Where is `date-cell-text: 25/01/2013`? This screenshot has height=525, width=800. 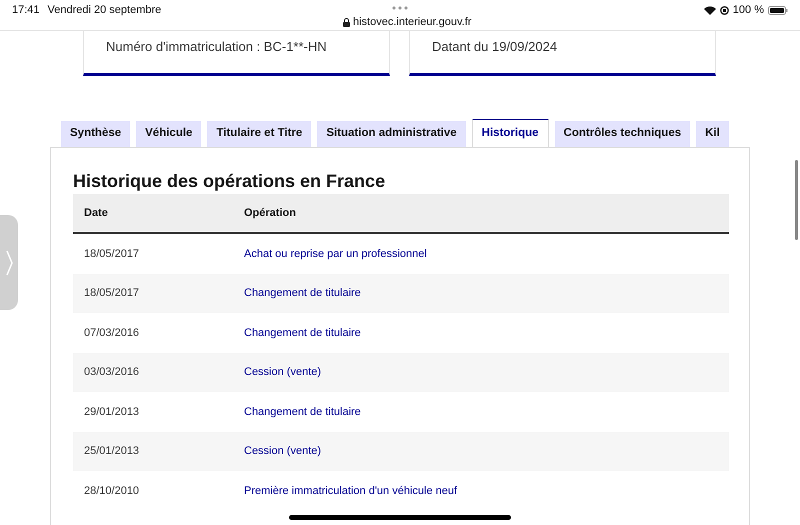 date-cell-text: 25/01/2013 is located at coordinates (111, 451).